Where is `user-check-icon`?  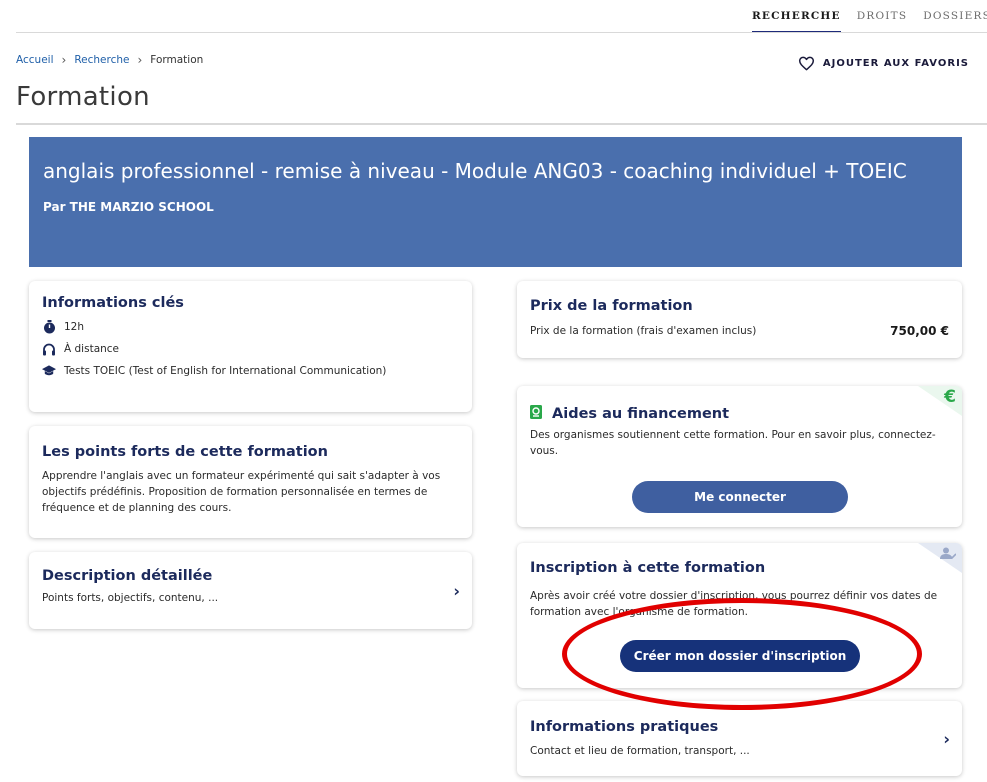 user-check-icon is located at coordinates (948, 553).